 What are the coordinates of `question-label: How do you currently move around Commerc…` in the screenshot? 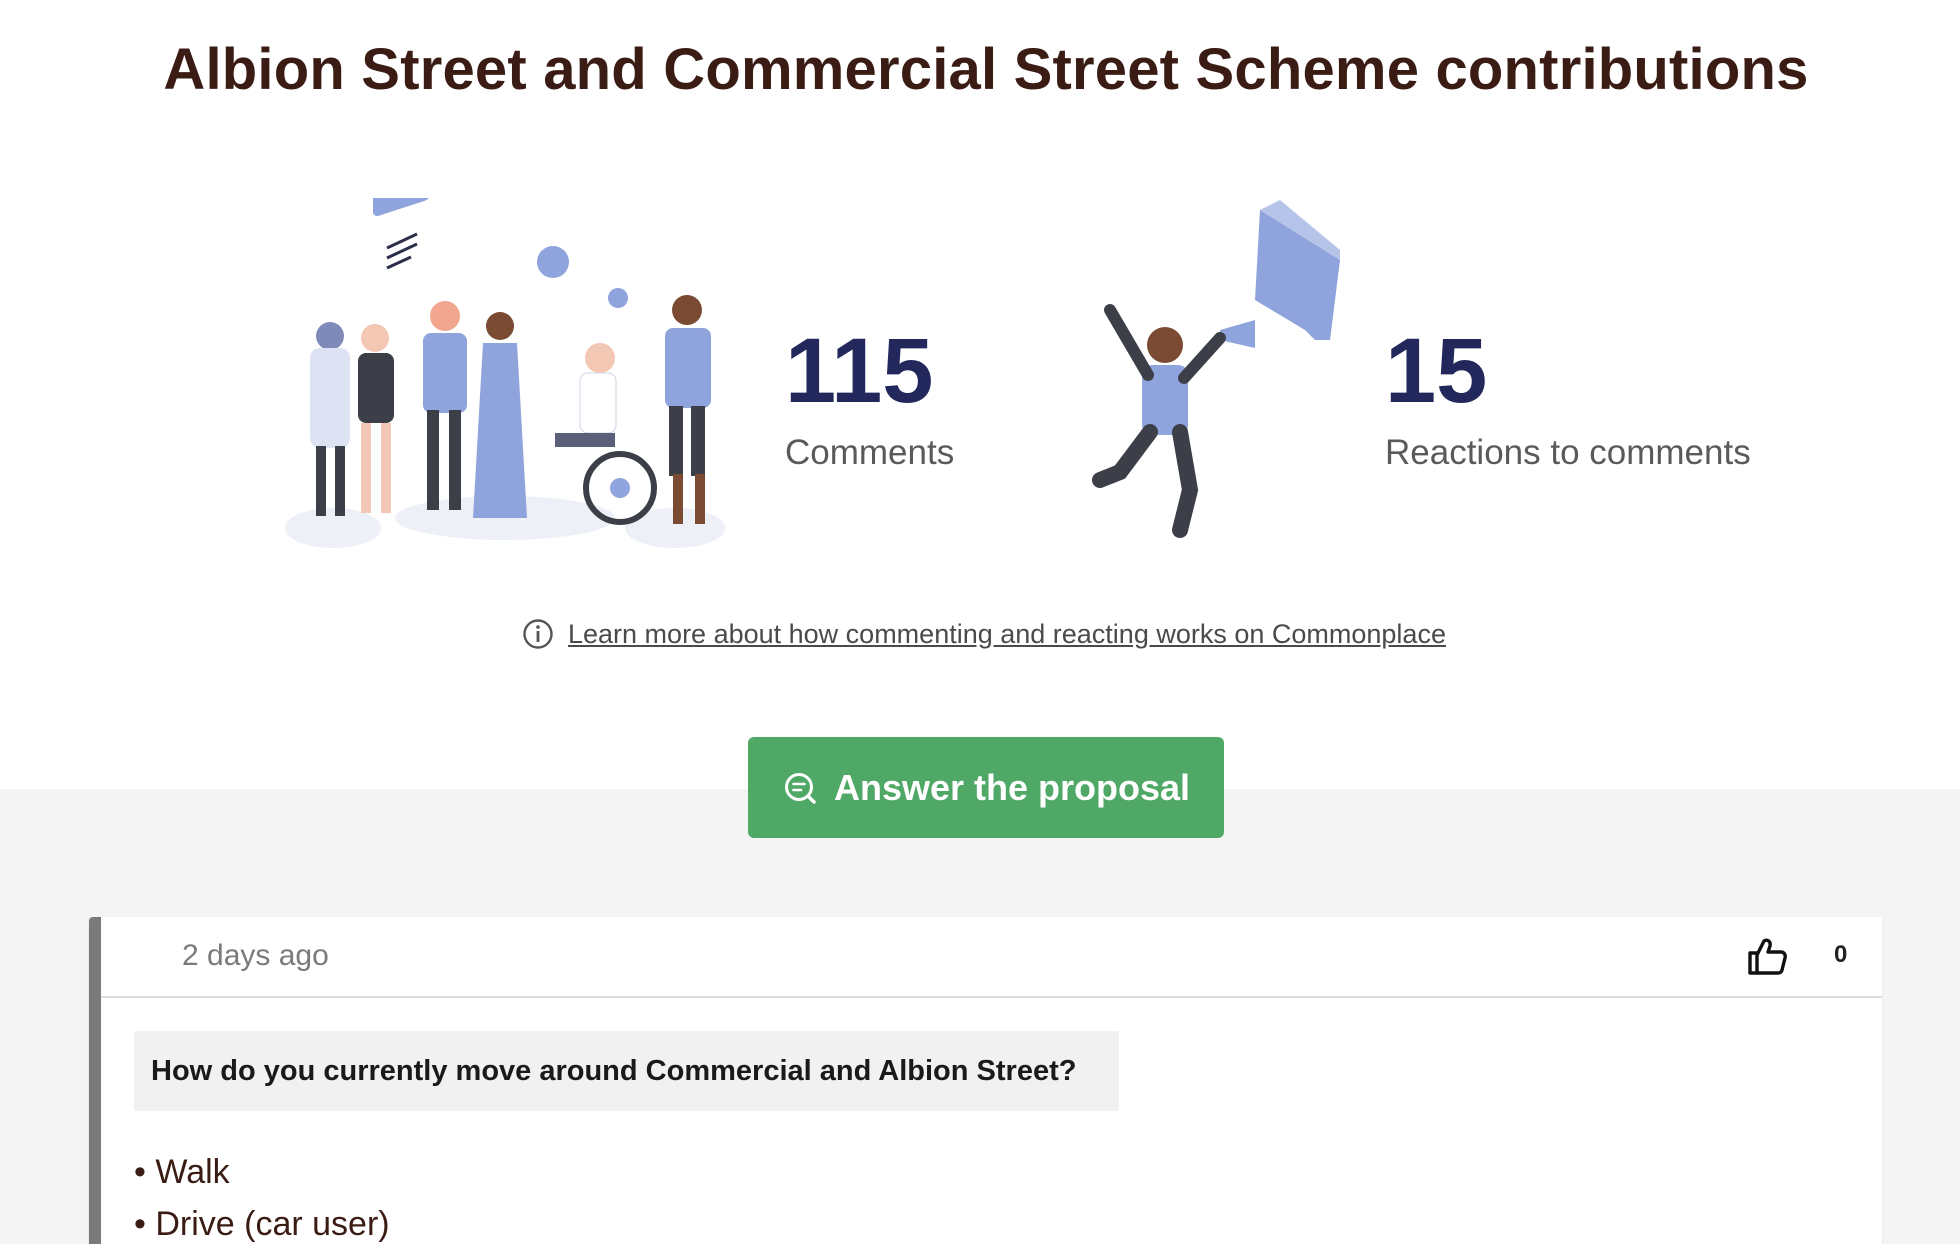 It's located at (626, 1071).